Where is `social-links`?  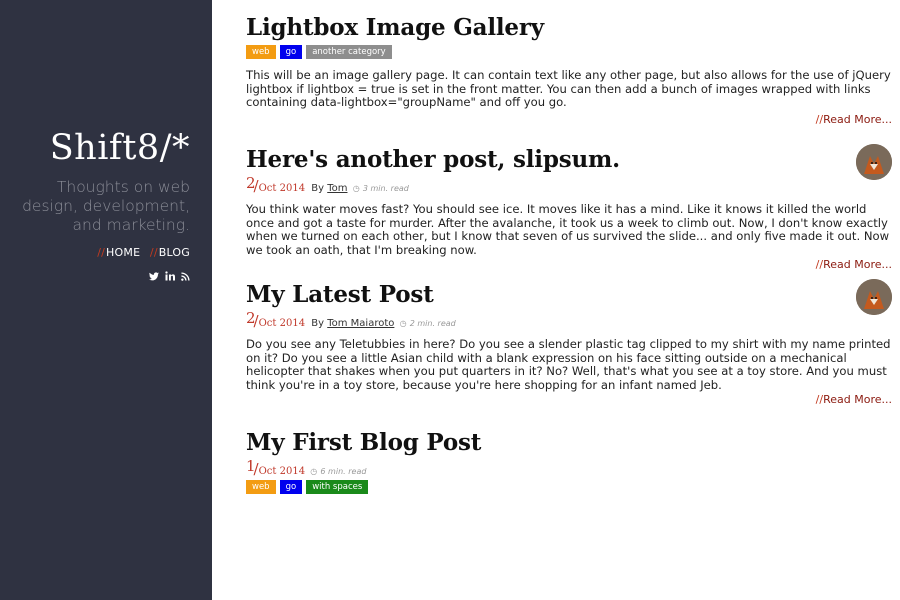
social-links is located at coordinates (169, 276).